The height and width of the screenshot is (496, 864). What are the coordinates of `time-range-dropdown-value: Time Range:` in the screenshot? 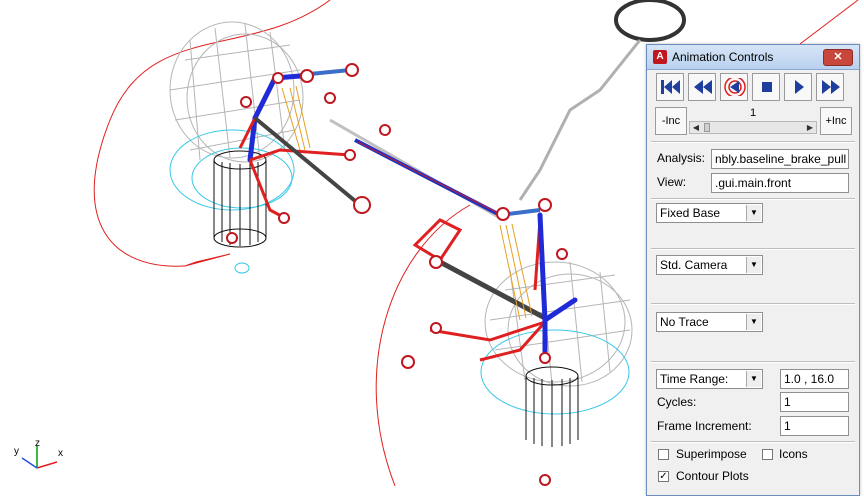 It's located at (694, 379).